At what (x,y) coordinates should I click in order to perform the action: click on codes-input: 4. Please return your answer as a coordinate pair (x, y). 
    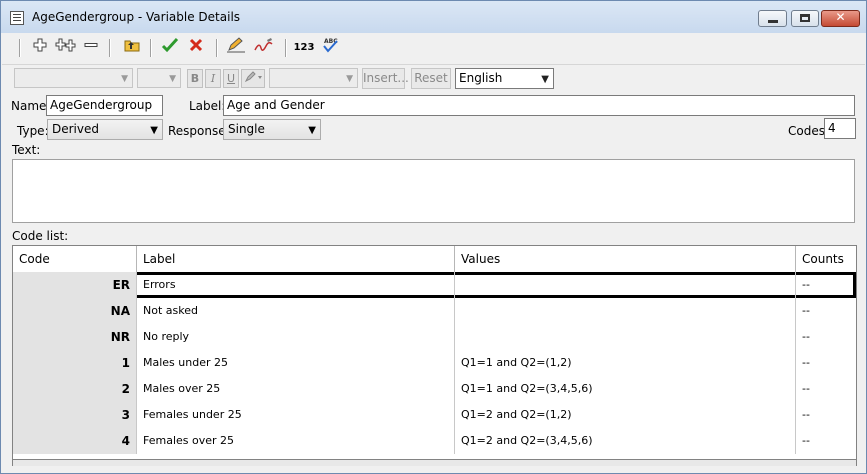
    Looking at the image, I should click on (840, 128).